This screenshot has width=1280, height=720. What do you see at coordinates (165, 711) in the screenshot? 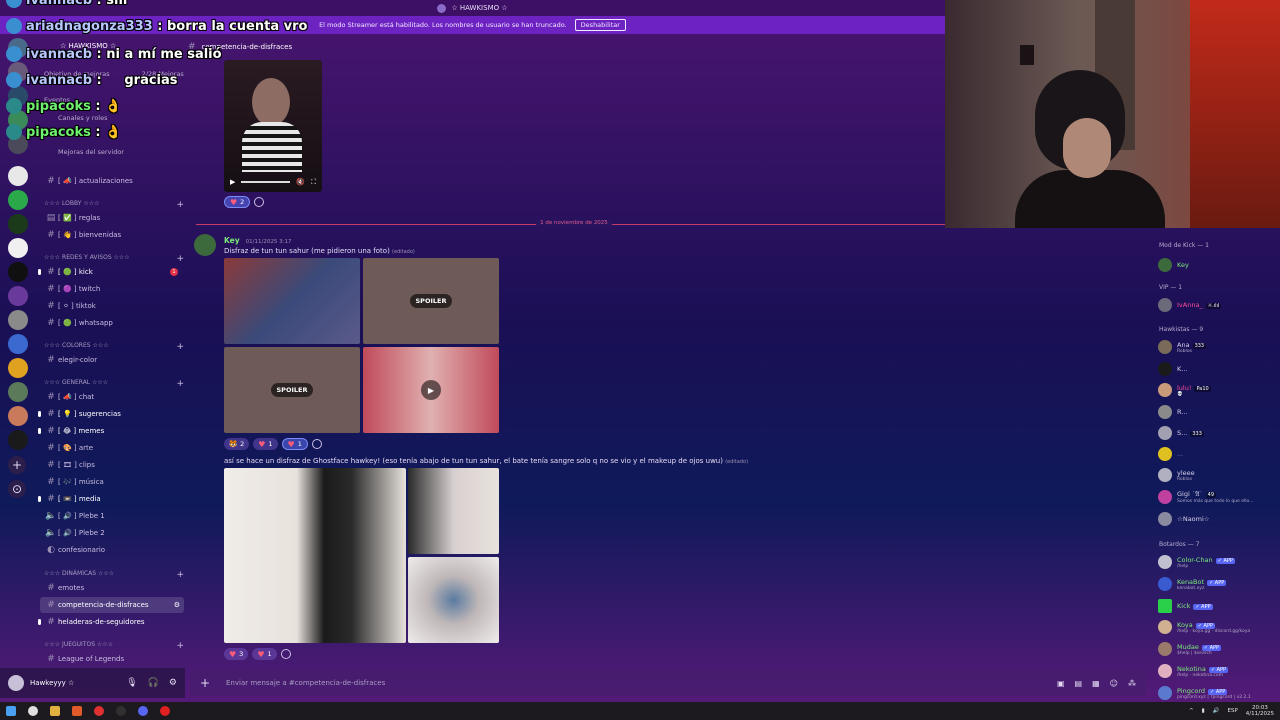
I see `youtube-icon` at bounding box center [165, 711].